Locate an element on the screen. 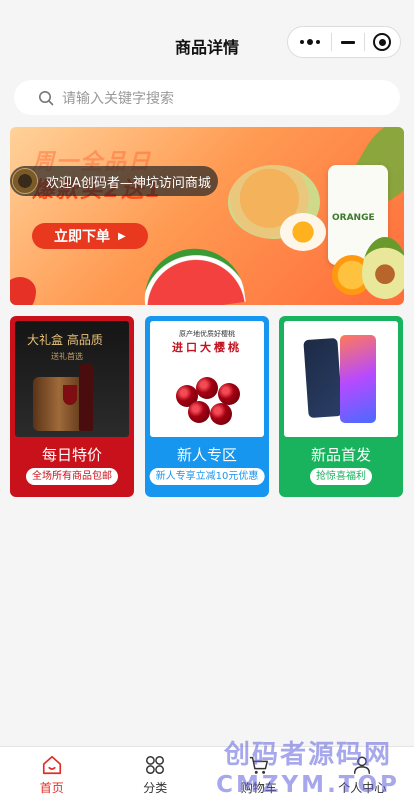  mini-program-capsule is located at coordinates (344, 42).